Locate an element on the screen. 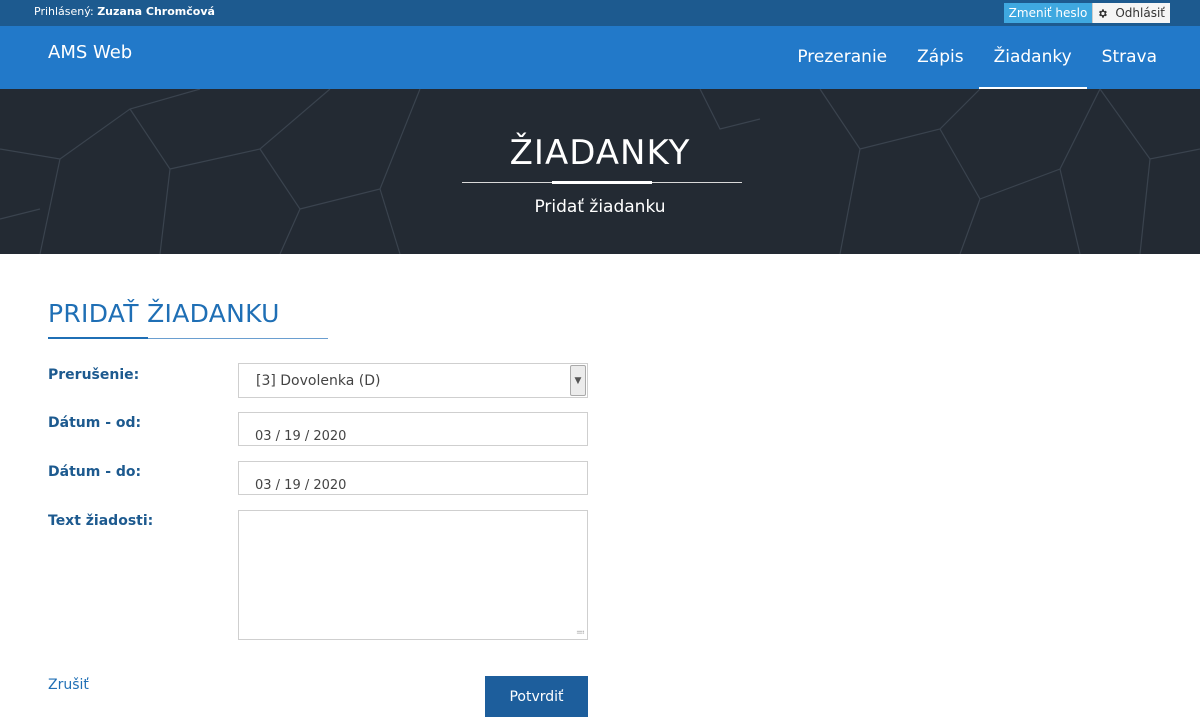 The image size is (1200, 725). user-name: Zuzana Chromčová is located at coordinates (156, 11).